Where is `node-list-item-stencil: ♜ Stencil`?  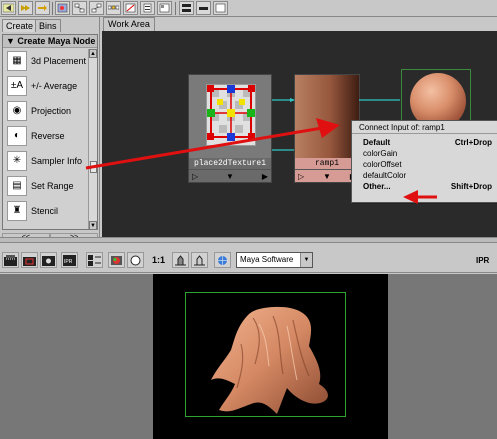 node-list-item-stencil: ♜ Stencil is located at coordinates (50, 210).